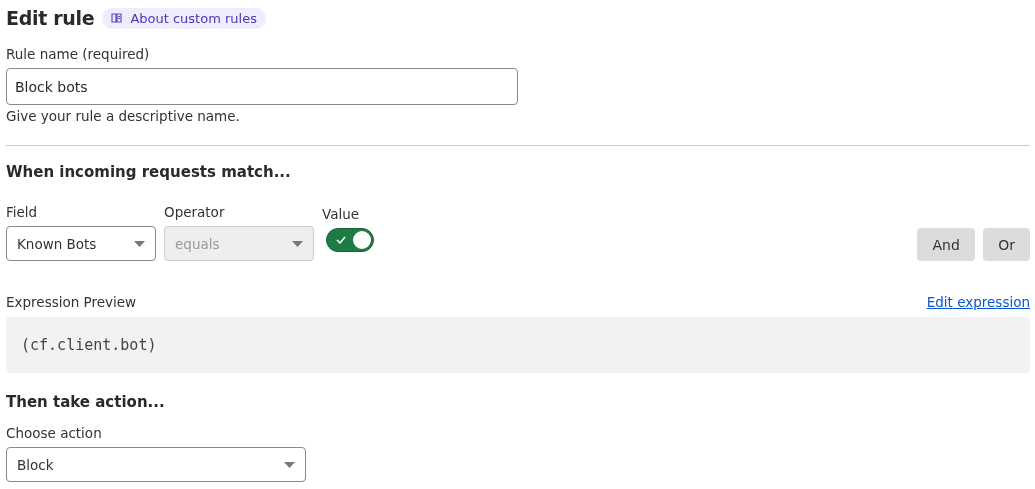  What do you see at coordinates (262, 86) in the screenshot?
I see `rule-name-field: Block bots` at bounding box center [262, 86].